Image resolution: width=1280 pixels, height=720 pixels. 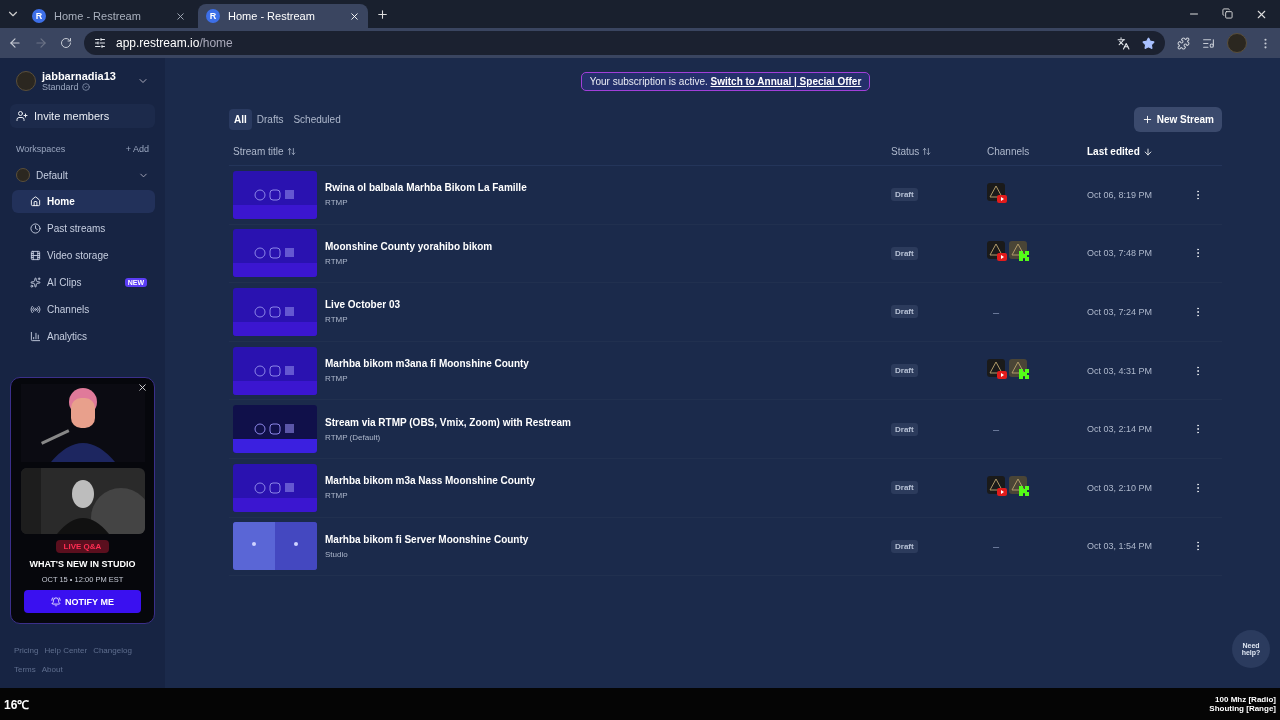 What do you see at coordinates (624, 43) in the screenshot?
I see `address-bar: app.restream.io/home` at bounding box center [624, 43].